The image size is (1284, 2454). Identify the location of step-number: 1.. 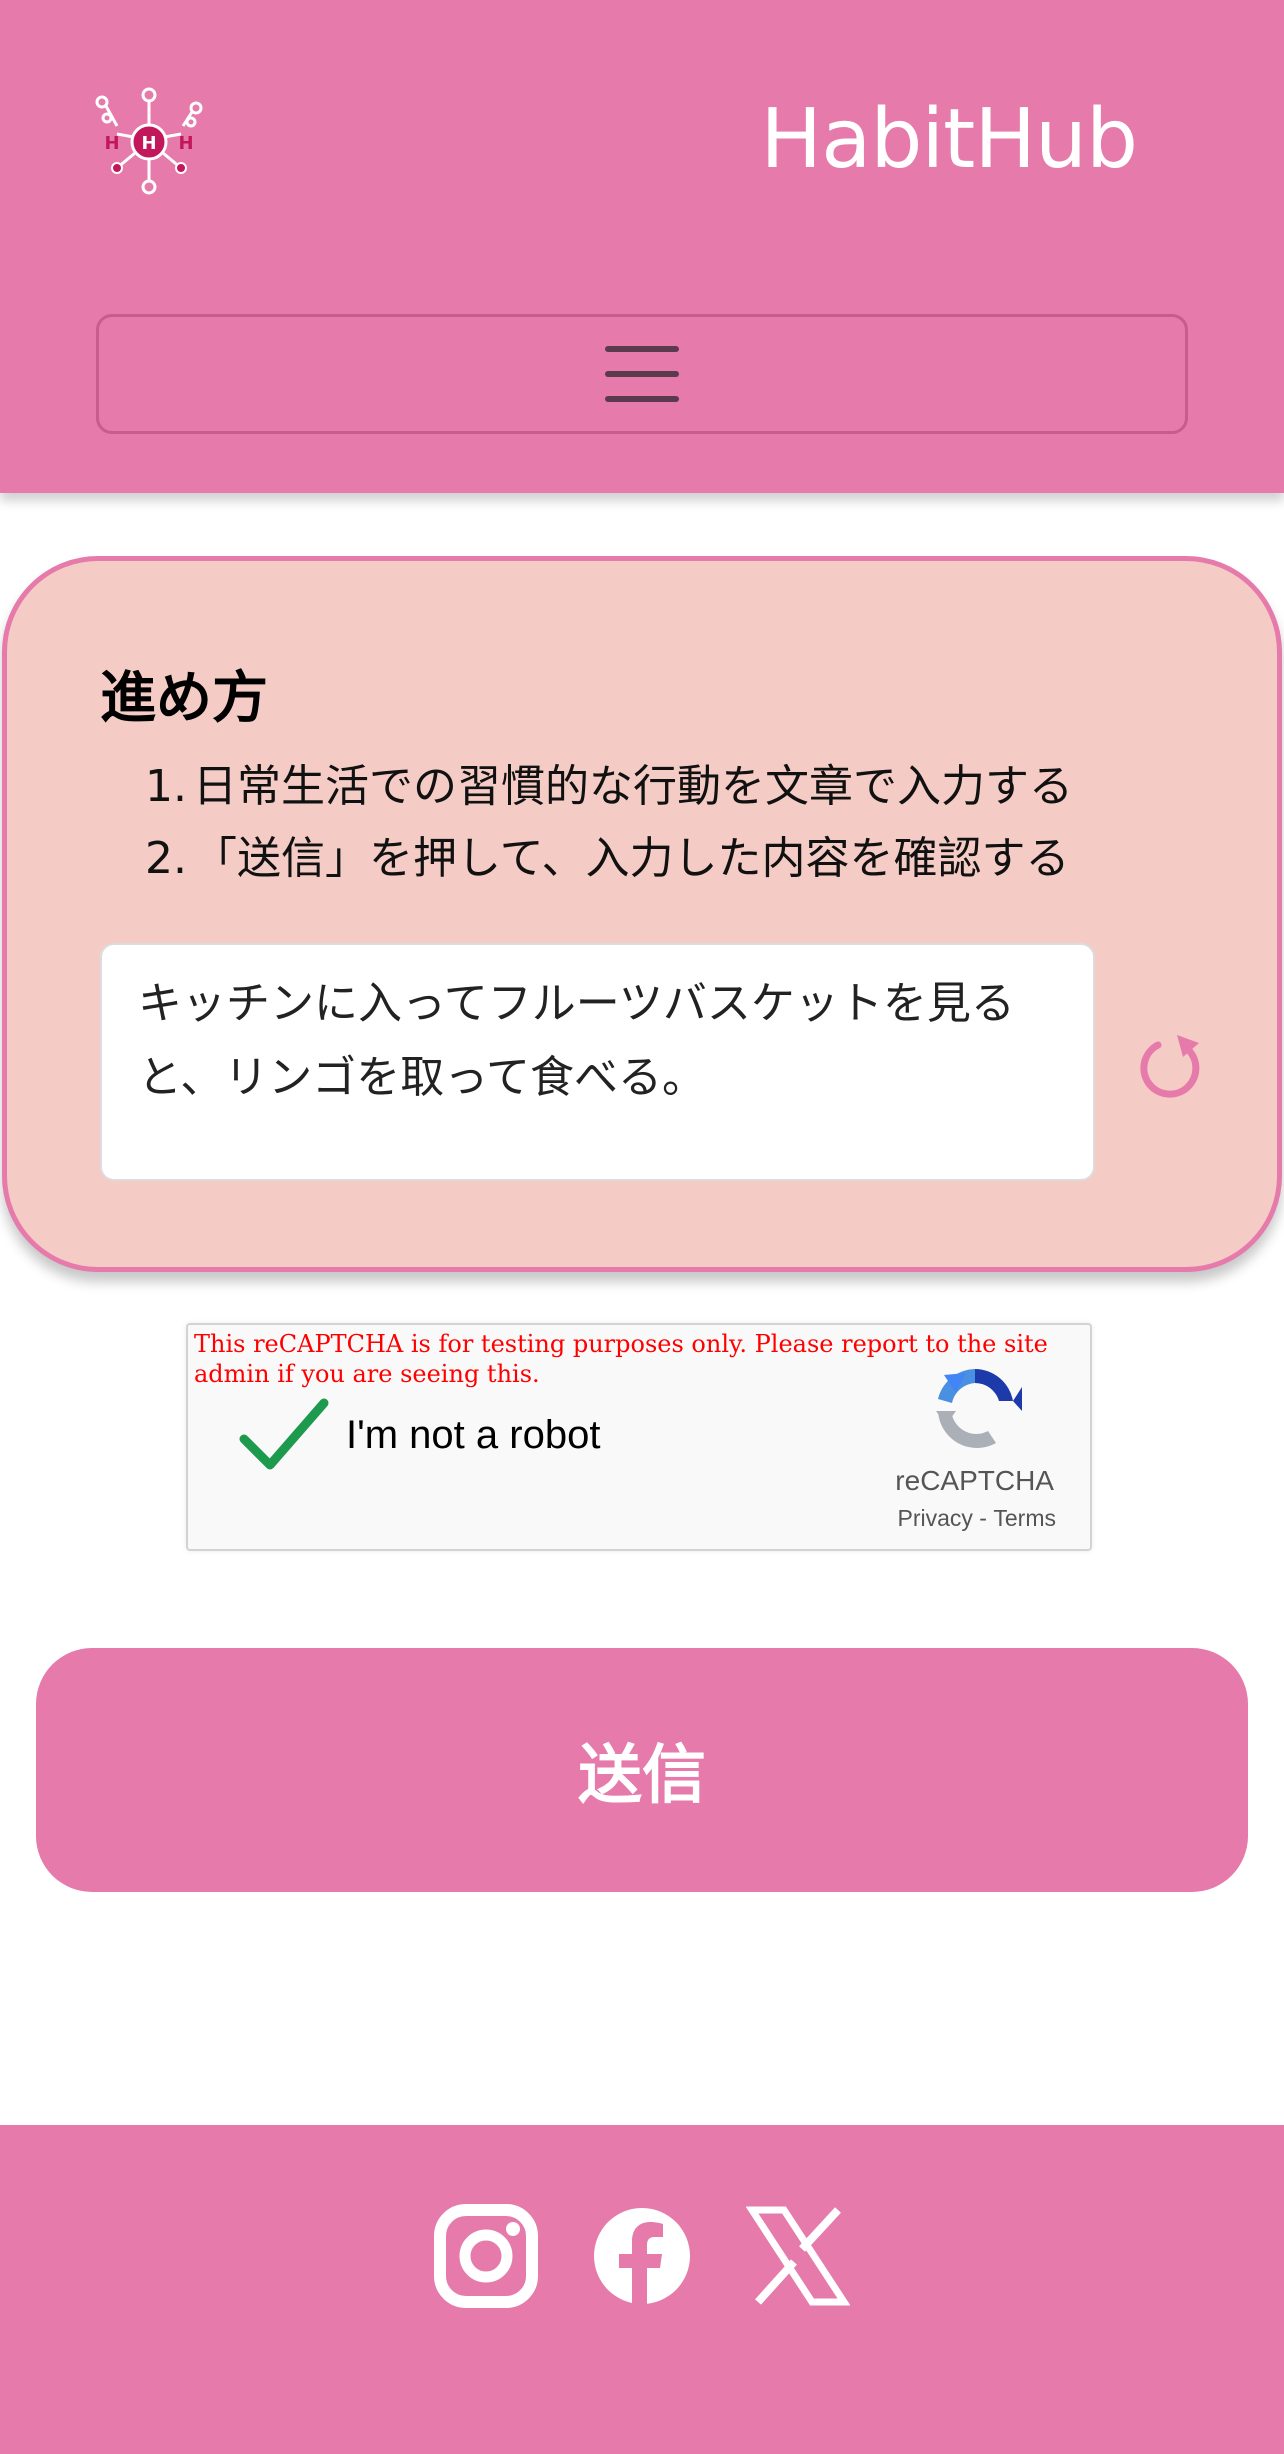
(166, 786).